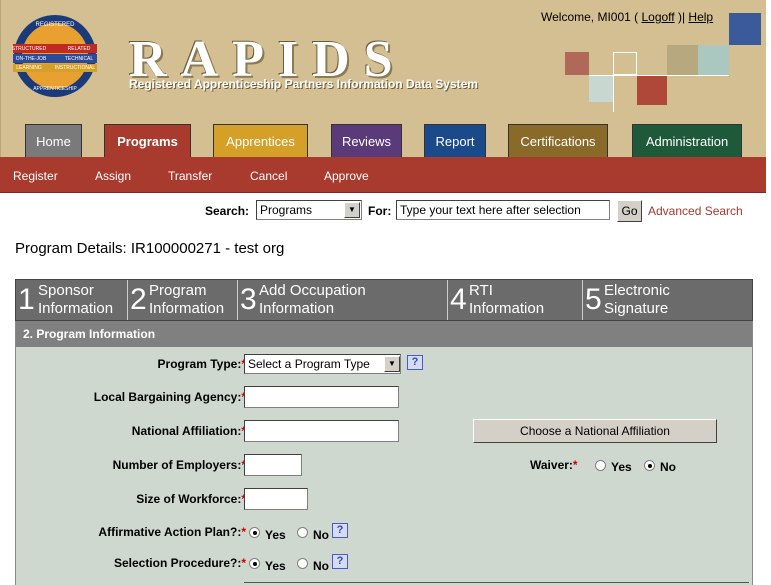  Describe the element at coordinates (380, 211) in the screenshot. I see `for-label: For:` at that location.